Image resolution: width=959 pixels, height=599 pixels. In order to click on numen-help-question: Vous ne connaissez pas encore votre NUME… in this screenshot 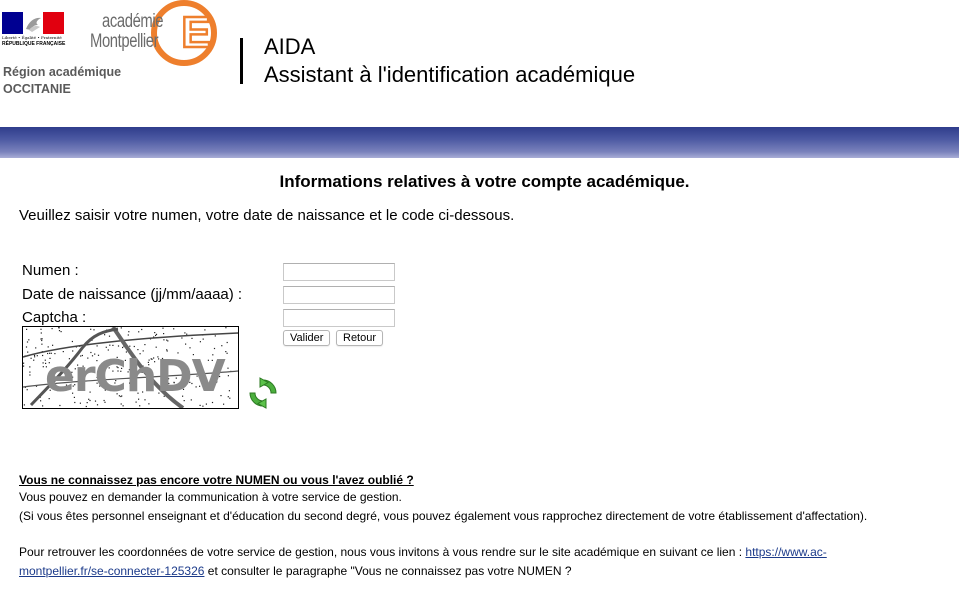, I will do `click(216, 480)`.